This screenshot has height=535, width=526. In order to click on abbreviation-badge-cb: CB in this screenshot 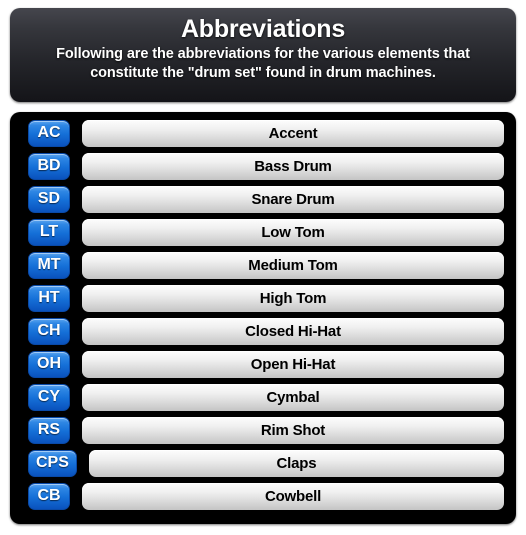, I will do `click(49, 496)`.